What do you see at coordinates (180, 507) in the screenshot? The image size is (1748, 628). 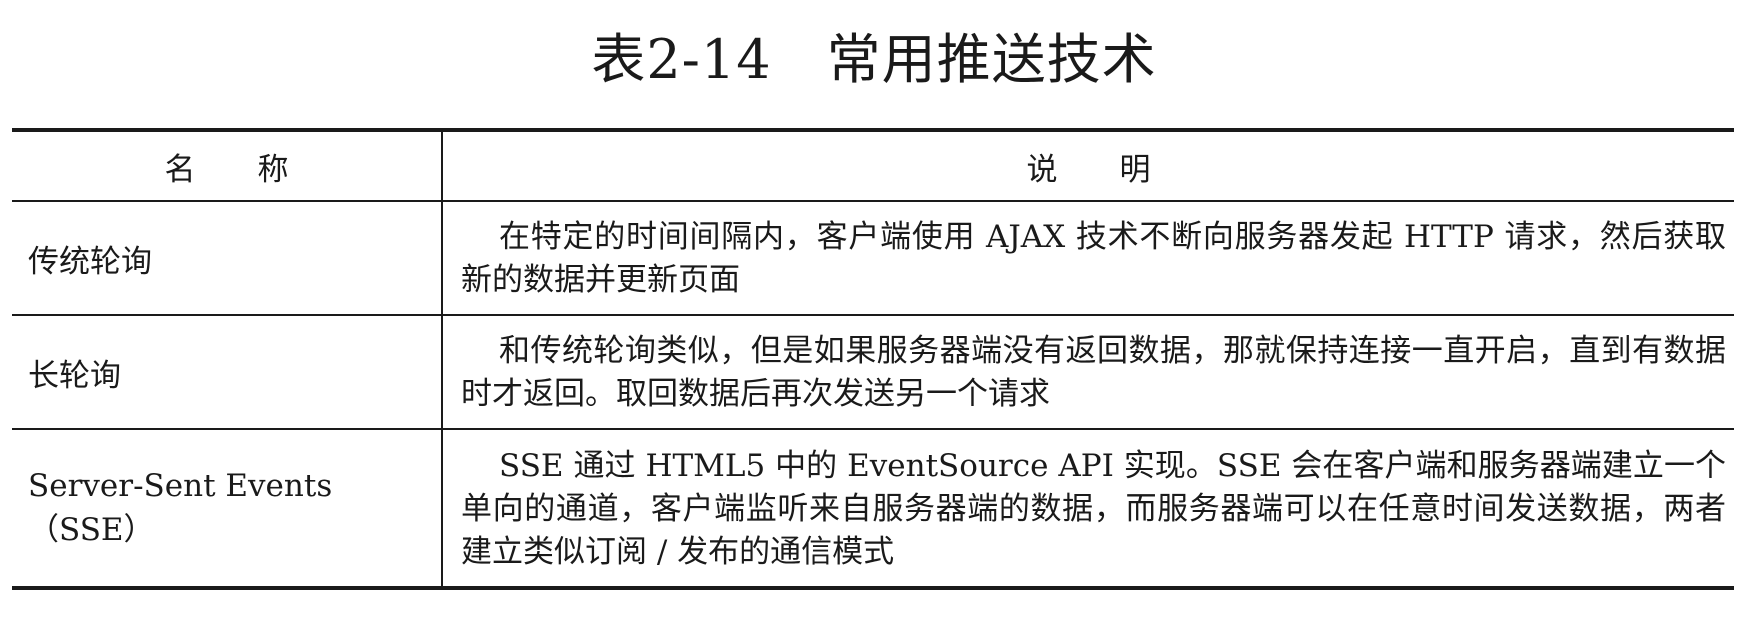 I see `row-name: Server-Sent Events（SSE）` at bounding box center [180, 507].